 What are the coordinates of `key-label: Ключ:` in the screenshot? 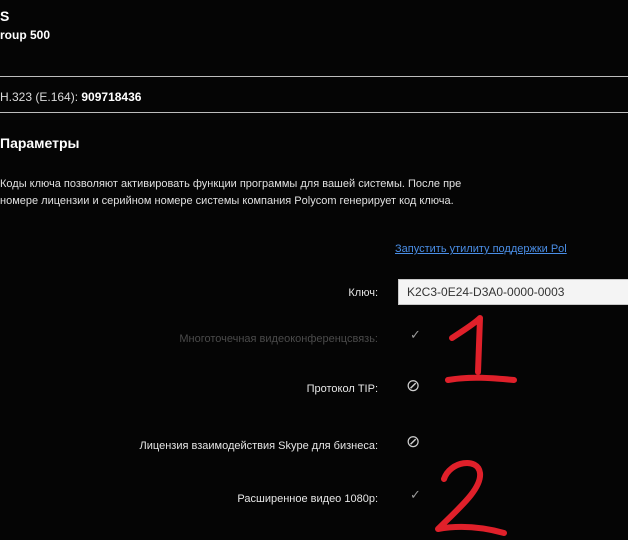 It's located at (363, 293).